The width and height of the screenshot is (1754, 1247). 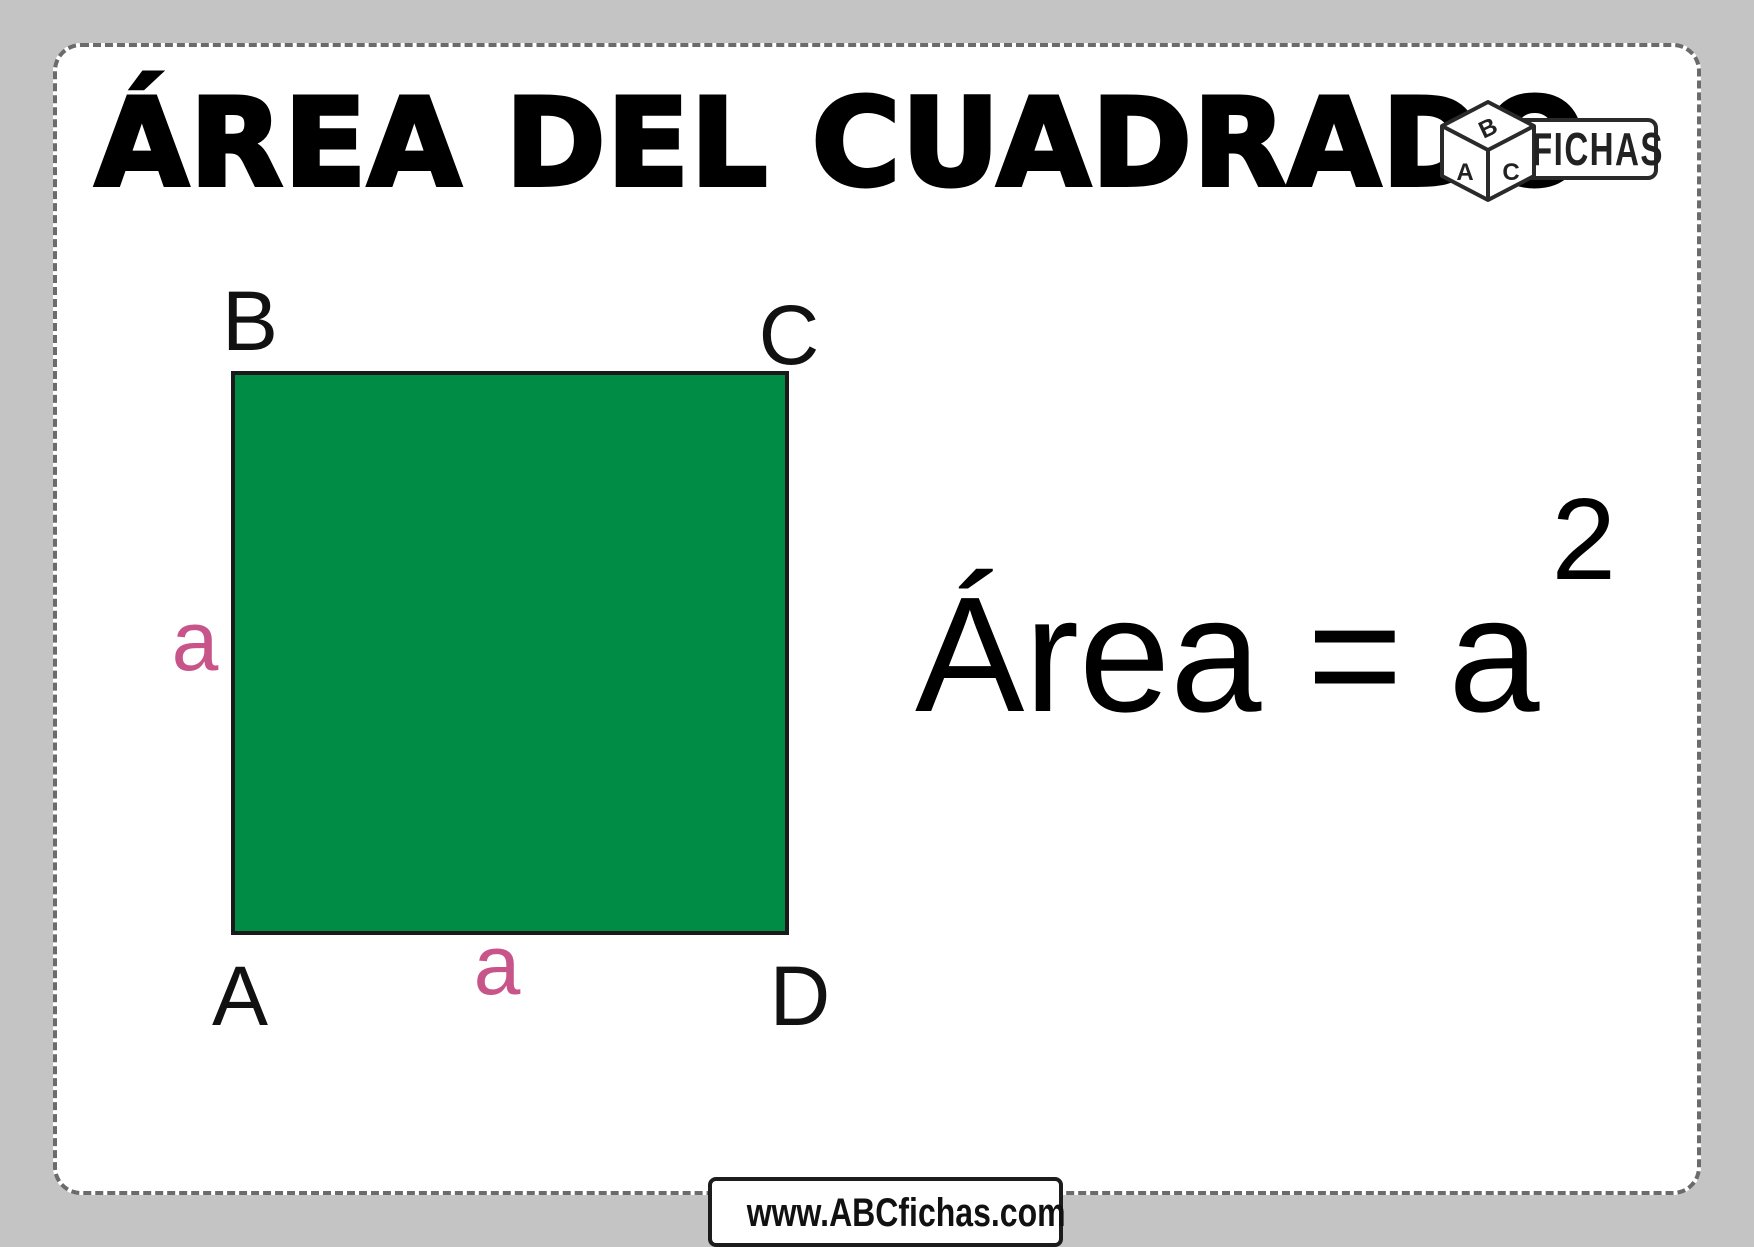 I want to click on area-formula: Área = a2, so click(x=1265, y=620).